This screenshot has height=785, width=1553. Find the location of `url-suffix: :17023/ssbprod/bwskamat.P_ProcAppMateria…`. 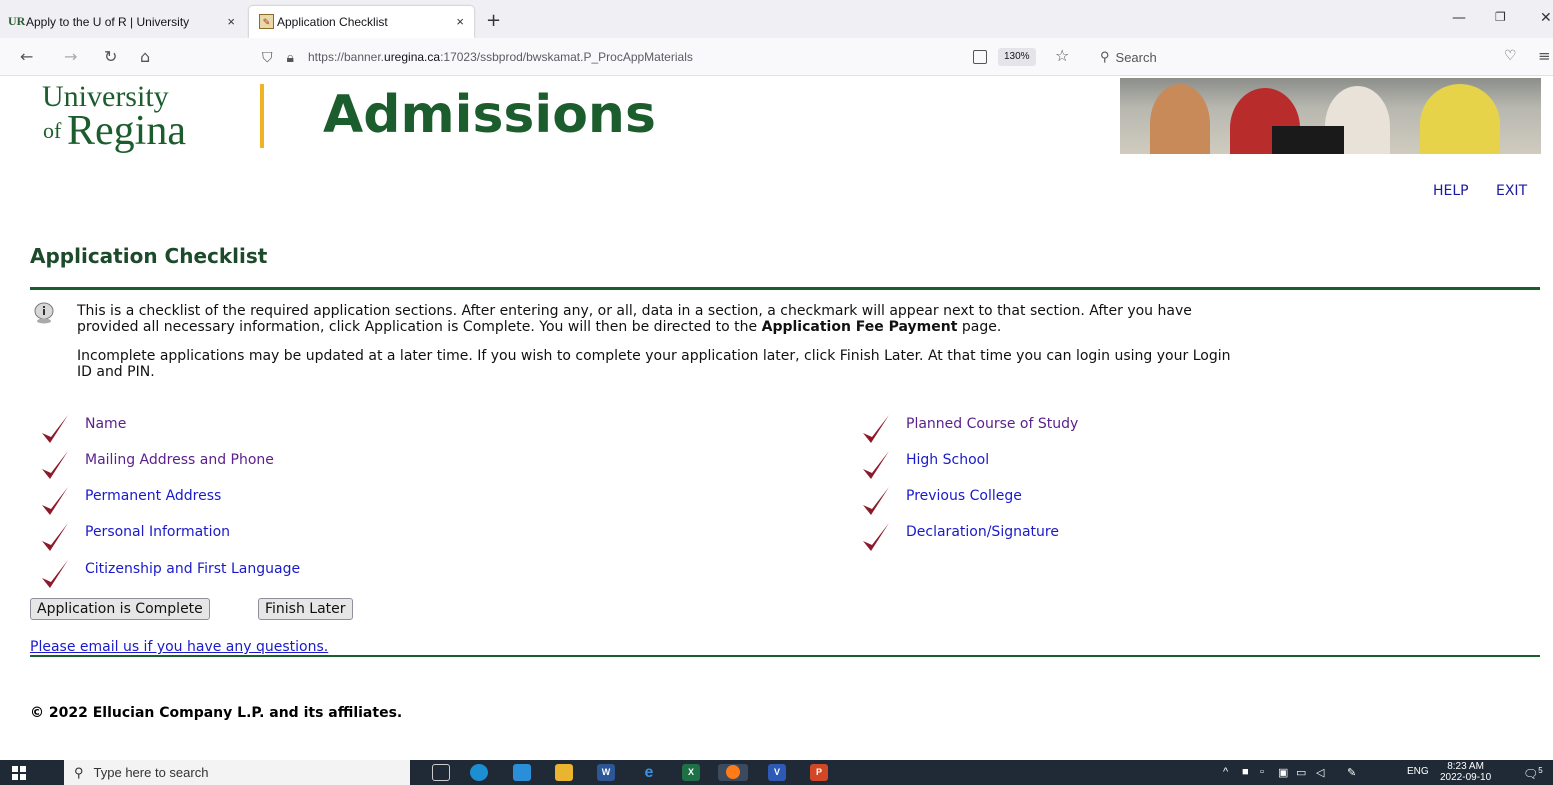

url-suffix: :17023/ssbprod/bwskamat.P_ProcAppMateria… is located at coordinates (566, 57).